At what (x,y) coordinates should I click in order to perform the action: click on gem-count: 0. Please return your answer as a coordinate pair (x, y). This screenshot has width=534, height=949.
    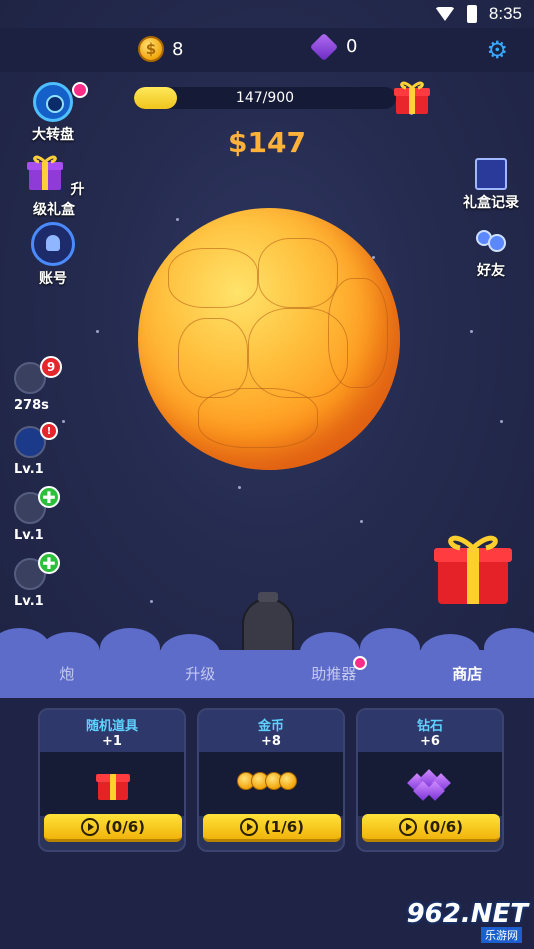
    Looking at the image, I should click on (352, 46).